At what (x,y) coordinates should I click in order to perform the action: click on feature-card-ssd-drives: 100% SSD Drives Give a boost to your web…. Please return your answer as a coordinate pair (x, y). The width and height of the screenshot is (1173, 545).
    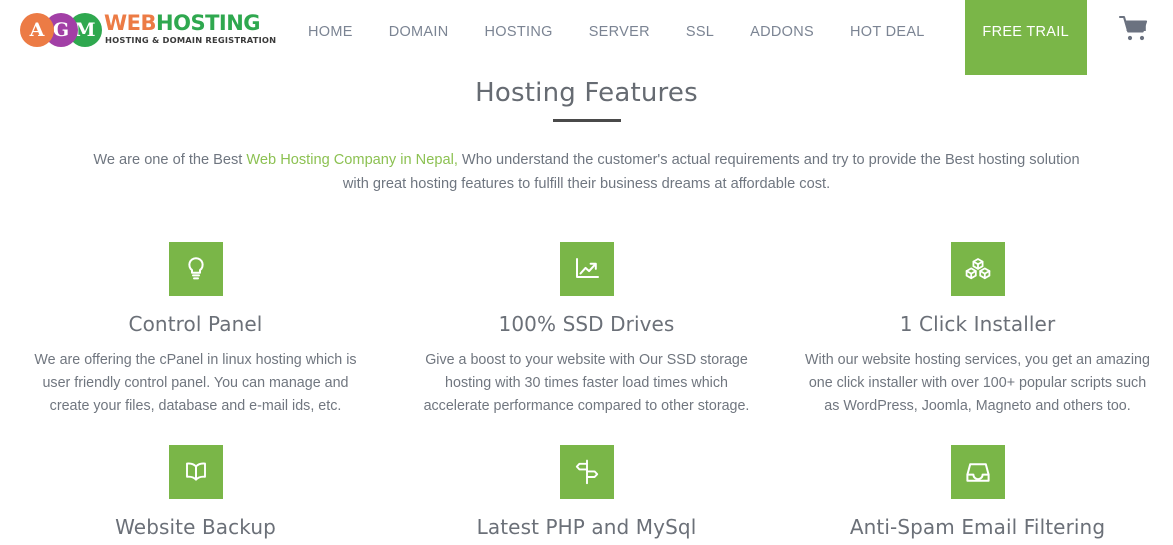
    Looking at the image, I should click on (586, 330).